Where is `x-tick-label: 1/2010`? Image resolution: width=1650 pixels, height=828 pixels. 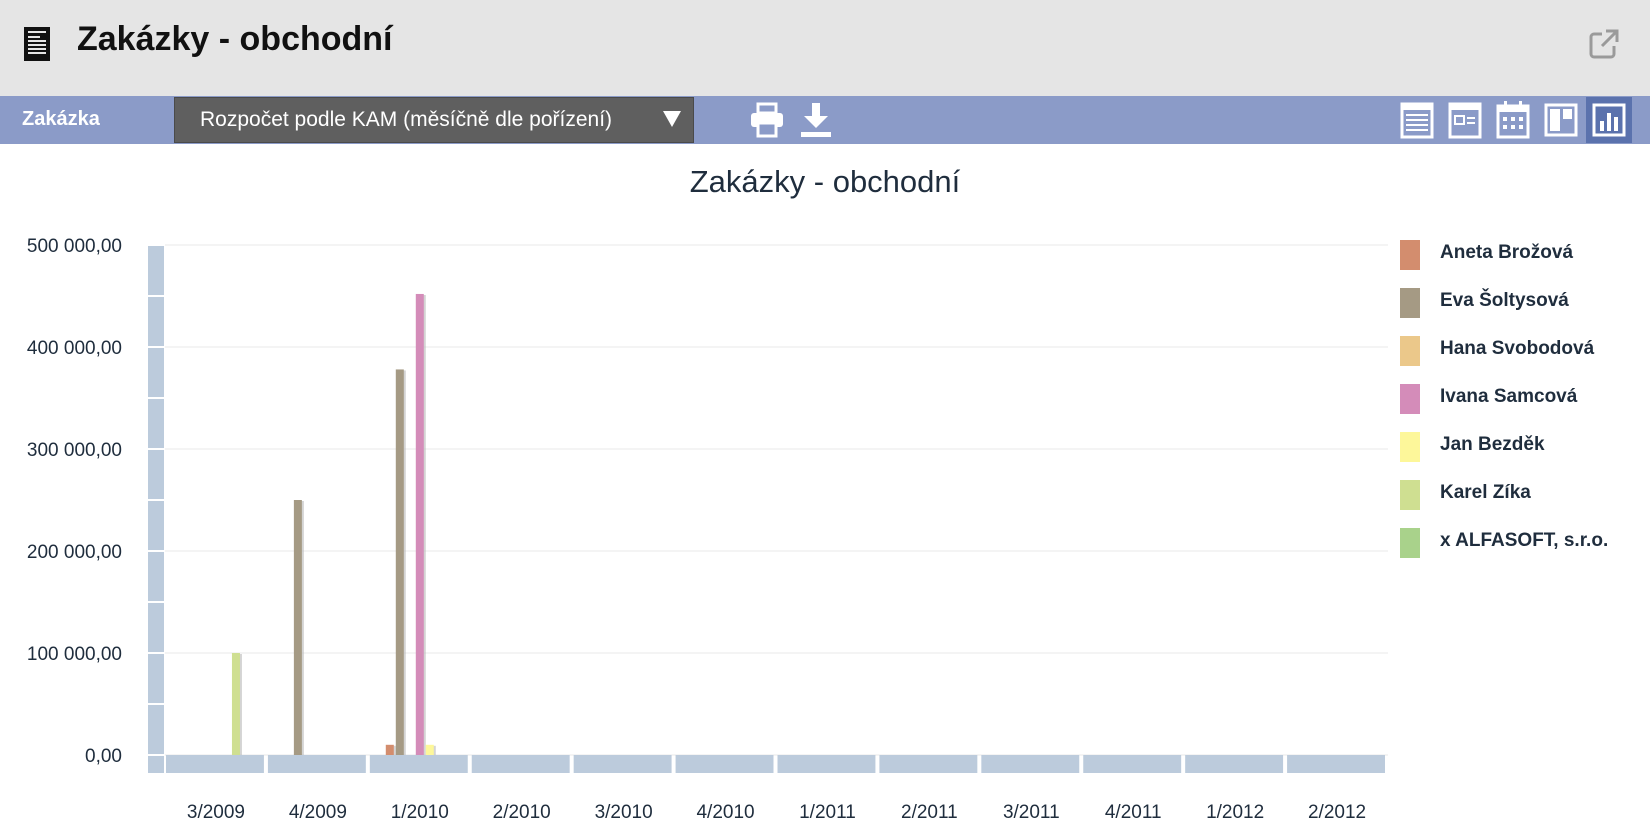 x-tick-label: 1/2010 is located at coordinates (420, 812).